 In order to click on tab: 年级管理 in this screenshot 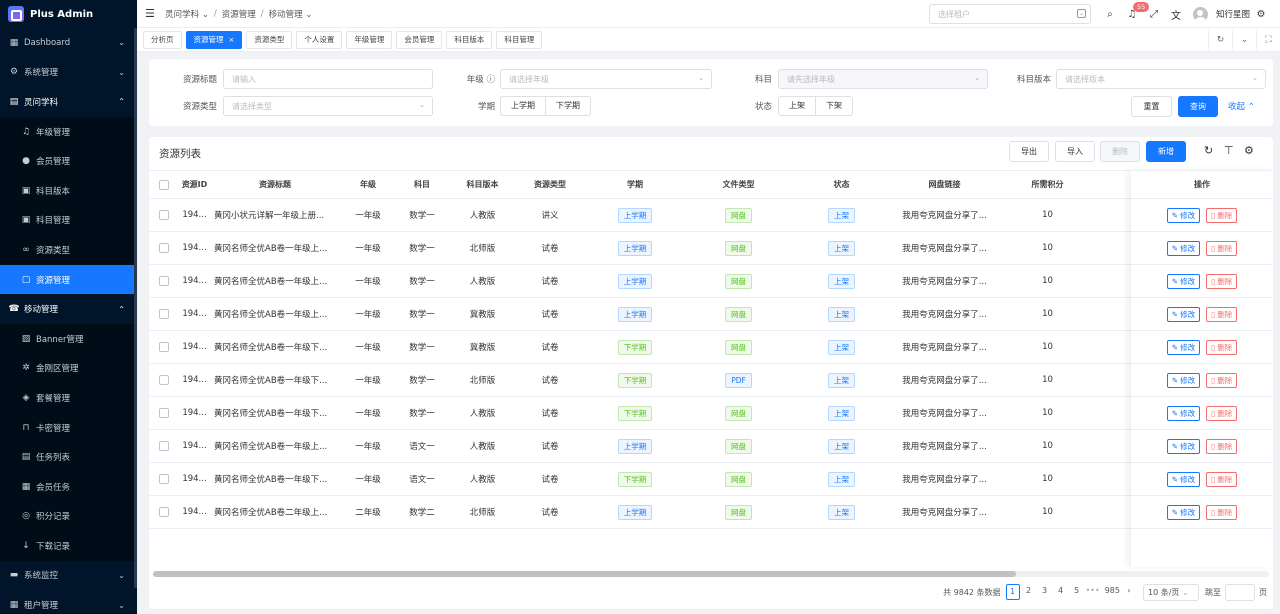, I will do `click(369, 39)`.